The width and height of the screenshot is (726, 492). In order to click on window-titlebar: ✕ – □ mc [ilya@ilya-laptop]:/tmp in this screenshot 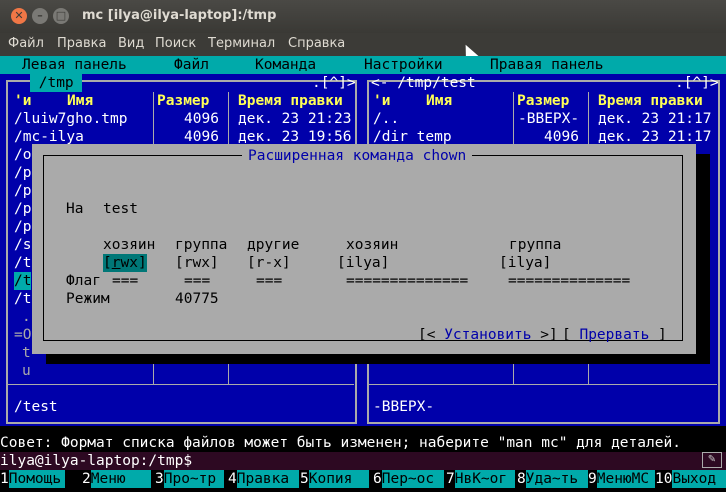, I will do `click(363, 16)`.